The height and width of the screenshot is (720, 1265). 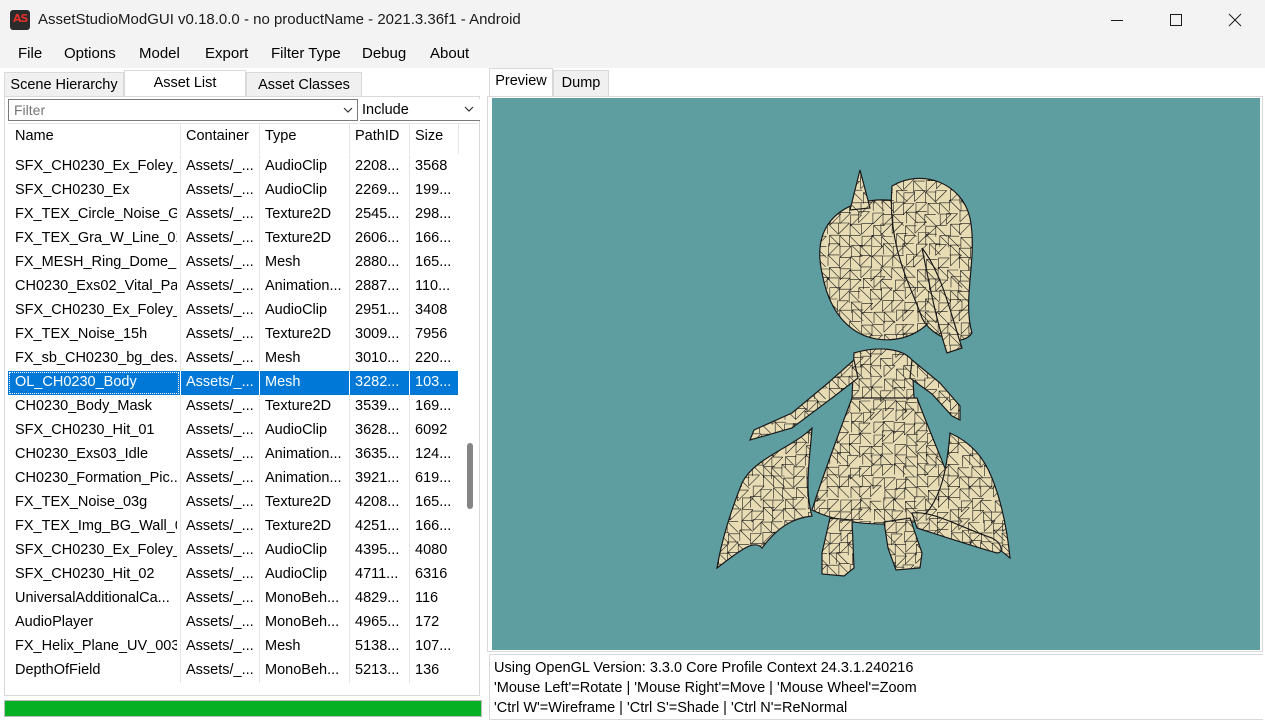 I want to click on chevron-down-icon, so click(x=348, y=110).